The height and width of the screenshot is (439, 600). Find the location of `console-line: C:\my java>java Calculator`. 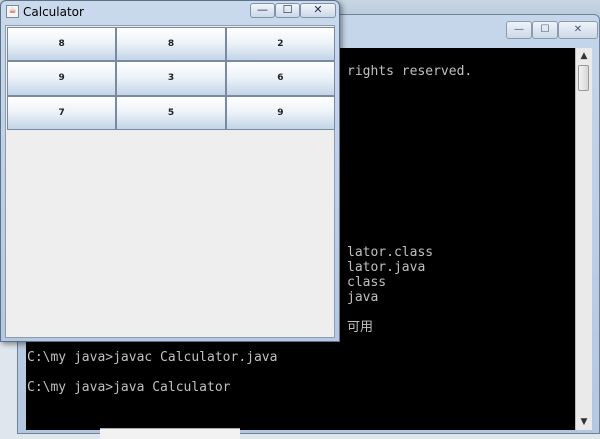

console-line: C:\my java>java Calculator is located at coordinates (129, 387).